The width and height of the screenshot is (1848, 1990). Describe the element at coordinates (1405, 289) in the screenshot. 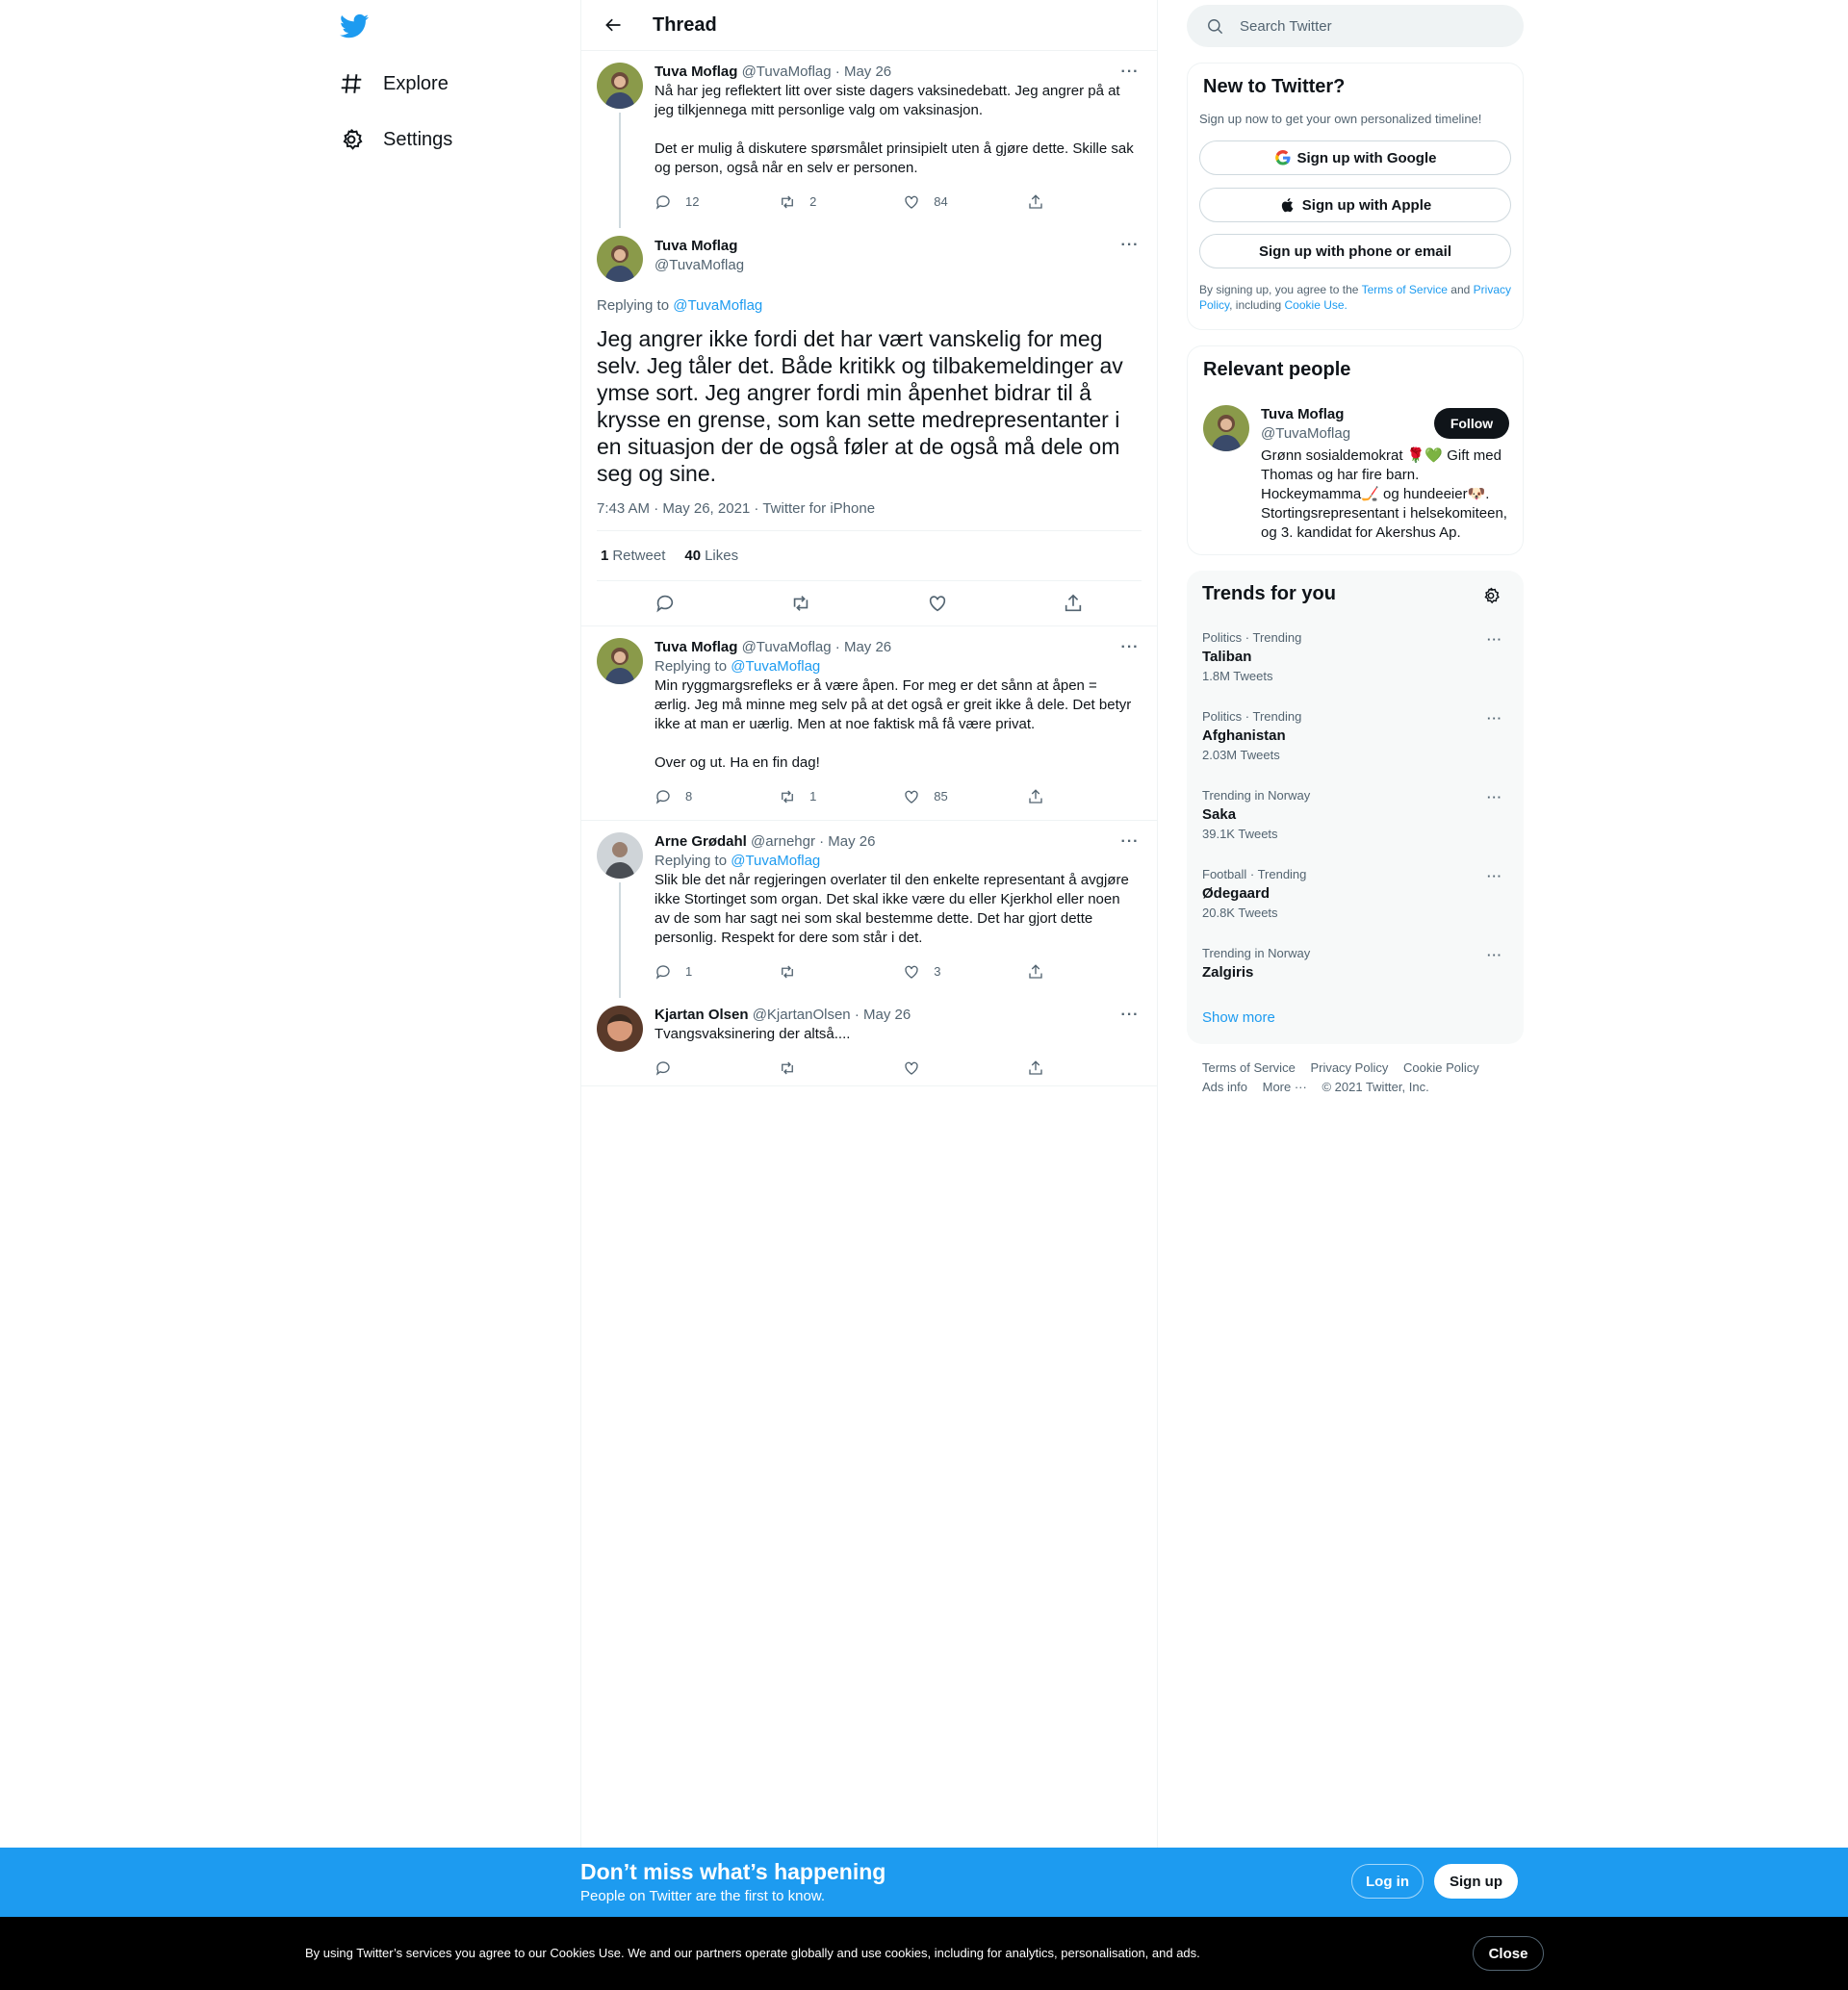

I see `tos-link: Terms of Service` at that location.